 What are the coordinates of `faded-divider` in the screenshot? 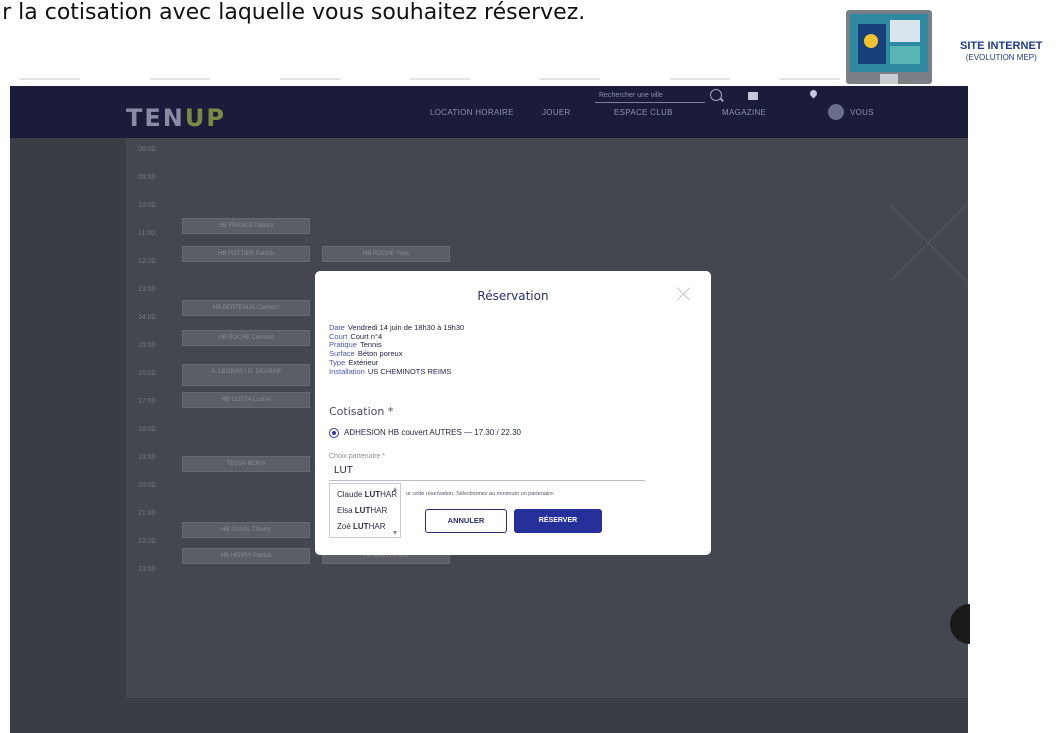 It's located at (495, 79).